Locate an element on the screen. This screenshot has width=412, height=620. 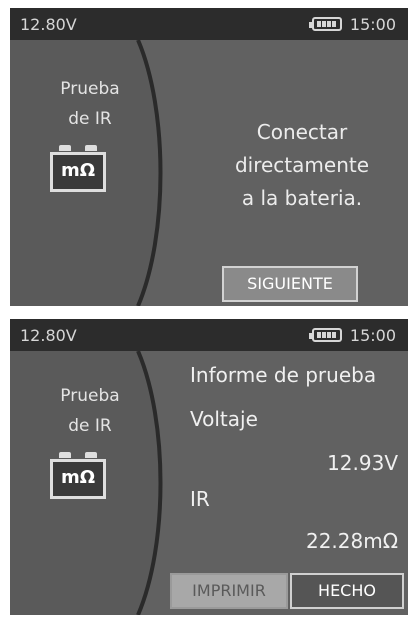
next-button: SIGUIENTE is located at coordinates (290, 284).